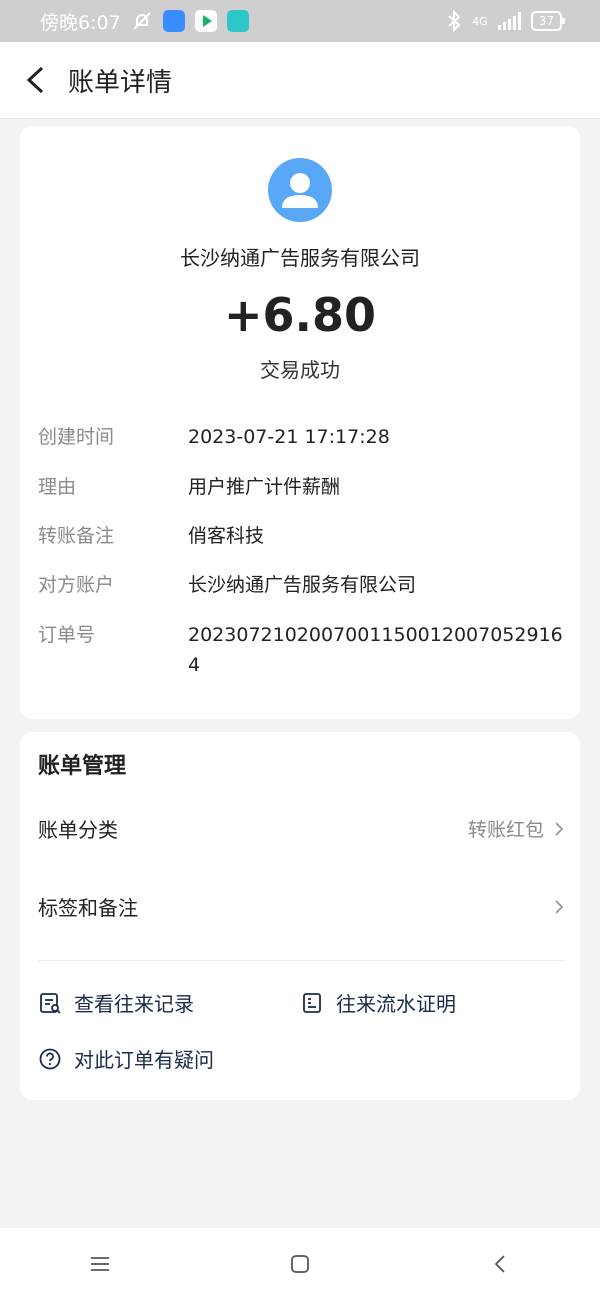  Describe the element at coordinates (82, 766) in the screenshot. I see `section-title: 账单管理` at that location.